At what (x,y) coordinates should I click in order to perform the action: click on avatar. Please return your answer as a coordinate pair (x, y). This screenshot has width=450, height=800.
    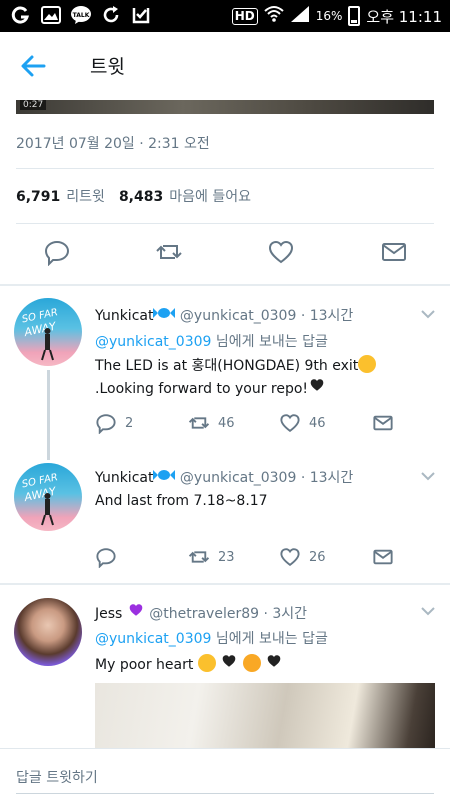
    Looking at the image, I should click on (48, 632).